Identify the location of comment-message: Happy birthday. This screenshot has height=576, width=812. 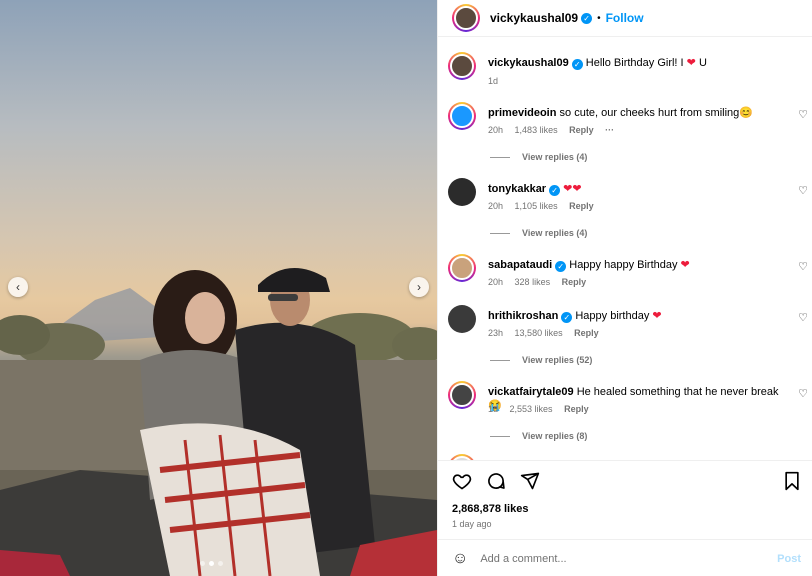
(612, 316).